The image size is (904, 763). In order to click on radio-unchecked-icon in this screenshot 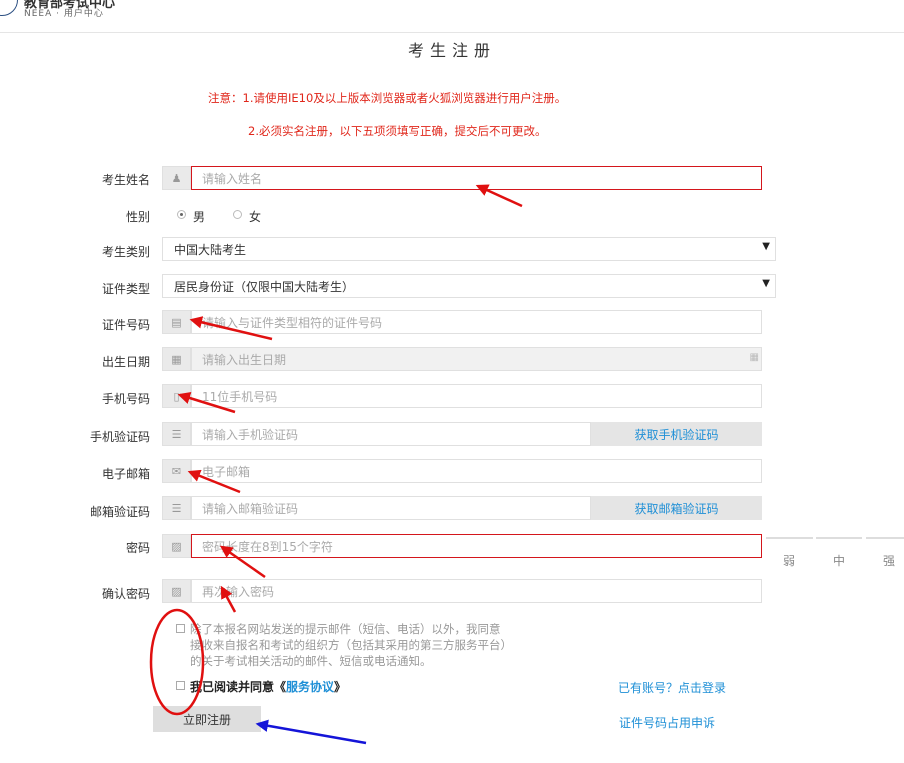, I will do `click(237, 214)`.